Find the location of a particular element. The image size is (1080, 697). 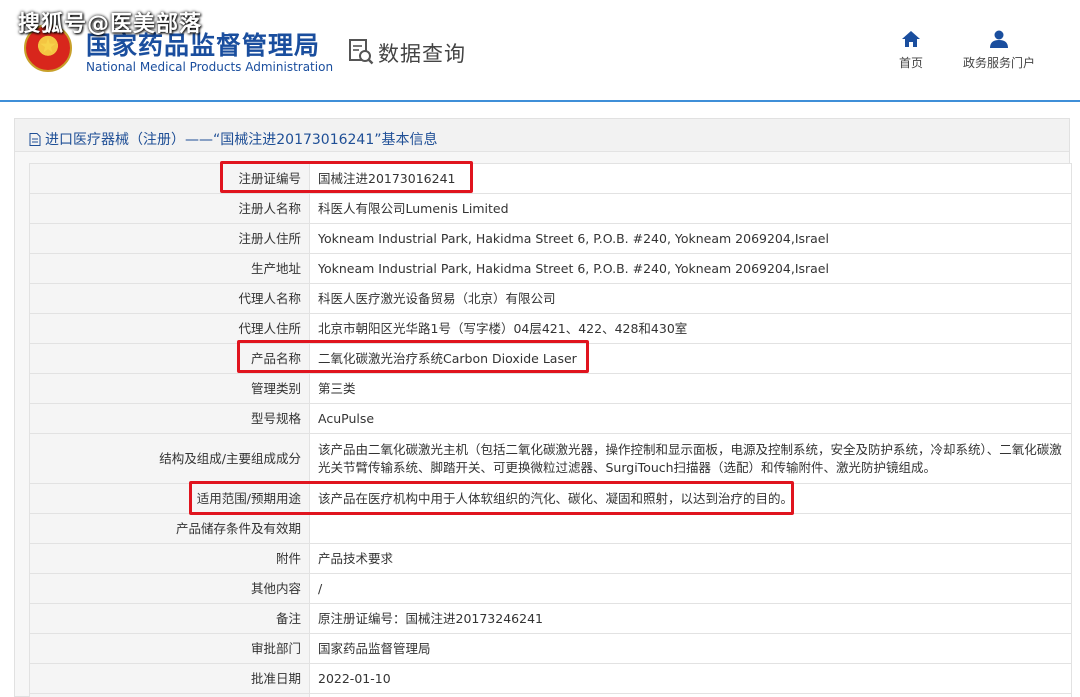

table-row: 代理人名称 科医人医疗激光设备贸易（北京）有限公司 is located at coordinates (550, 298).